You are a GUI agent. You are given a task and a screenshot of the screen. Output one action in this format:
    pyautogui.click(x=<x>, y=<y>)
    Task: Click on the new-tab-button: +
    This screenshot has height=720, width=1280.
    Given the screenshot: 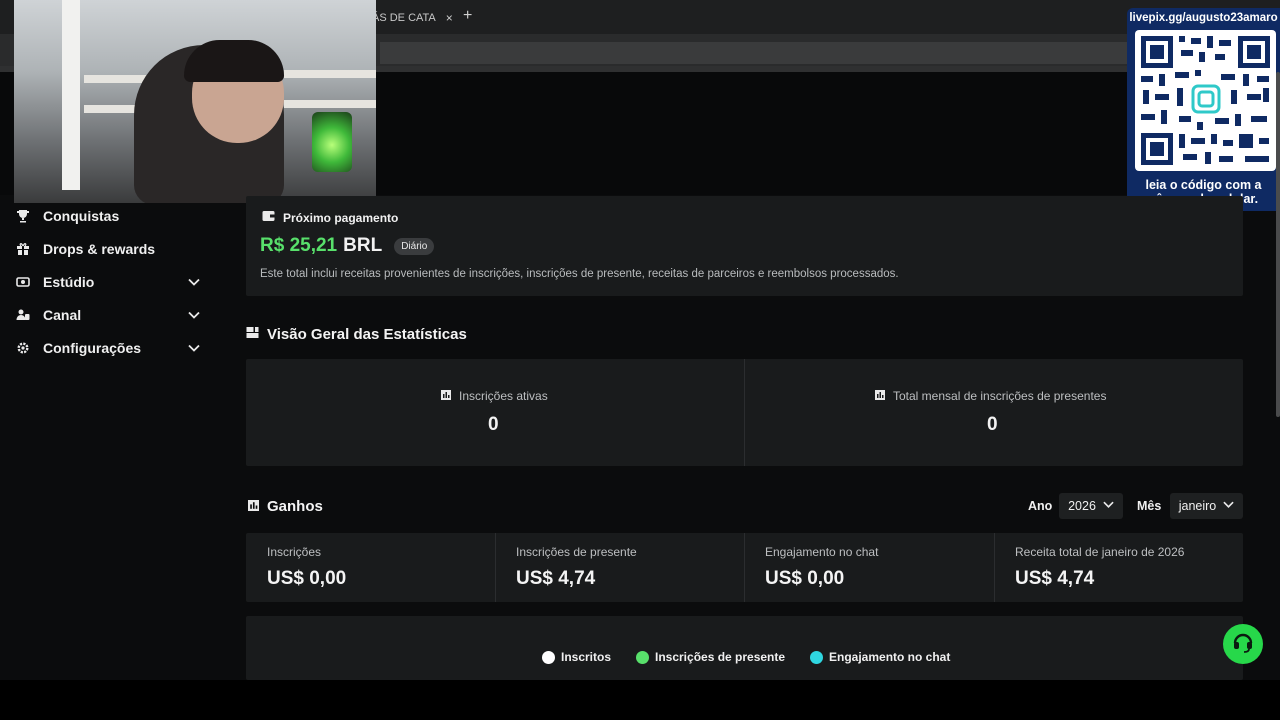 What is the action you would take?
    pyautogui.click(x=467, y=16)
    